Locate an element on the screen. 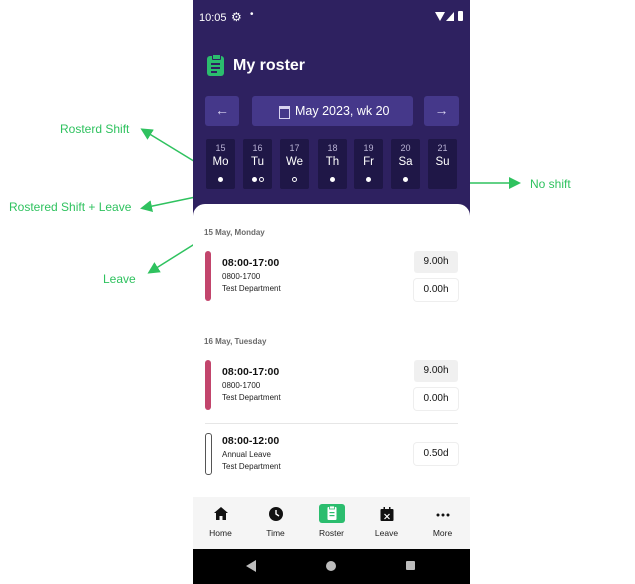 The width and height of the screenshot is (635, 584). date-heading: 15 May, Monday is located at coordinates (234, 232).